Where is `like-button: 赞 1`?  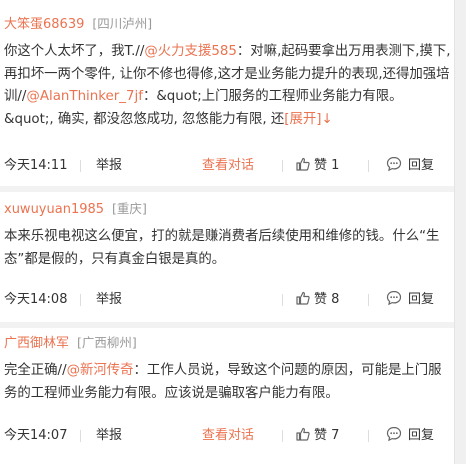 like-button: 赞 1 is located at coordinates (317, 166).